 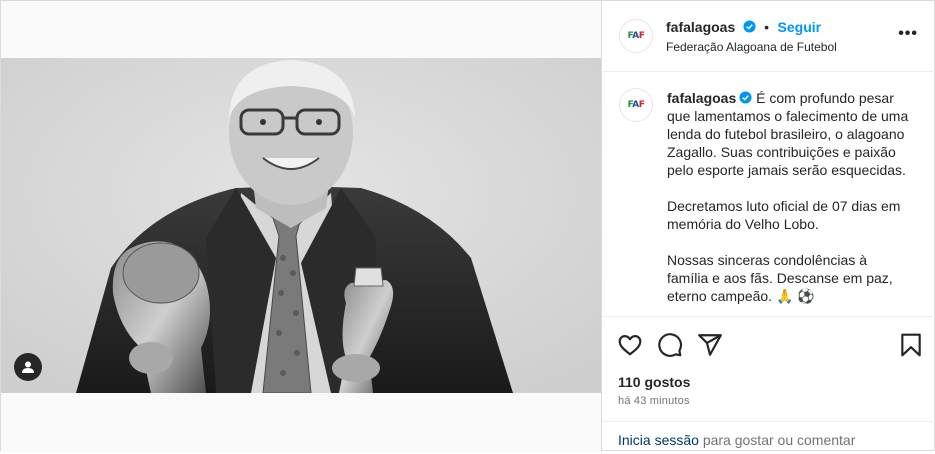 What do you see at coordinates (701, 98) in the screenshot?
I see `caption-username: fafalagoas` at bounding box center [701, 98].